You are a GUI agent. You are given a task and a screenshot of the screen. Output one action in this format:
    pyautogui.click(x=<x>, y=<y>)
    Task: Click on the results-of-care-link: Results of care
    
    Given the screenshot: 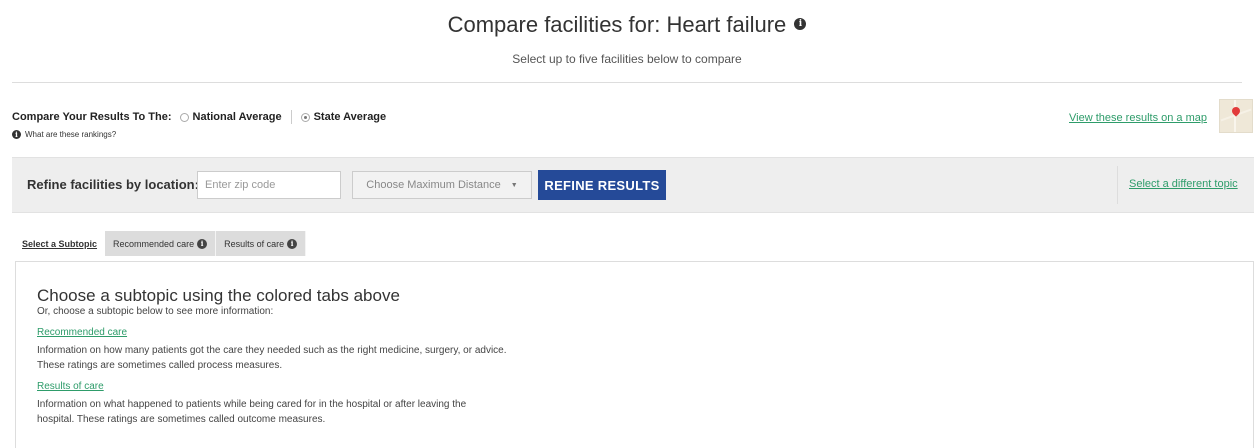 What is the action you would take?
    pyautogui.click(x=70, y=386)
    